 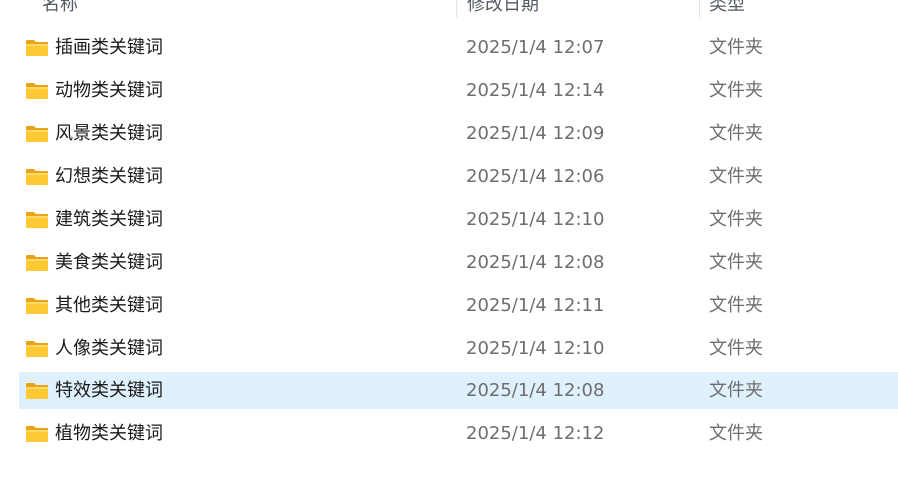 What do you see at coordinates (458, 390) in the screenshot?
I see `table-row-selected: 特效类关键词 2025/1/4 12:08 文件夹` at bounding box center [458, 390].